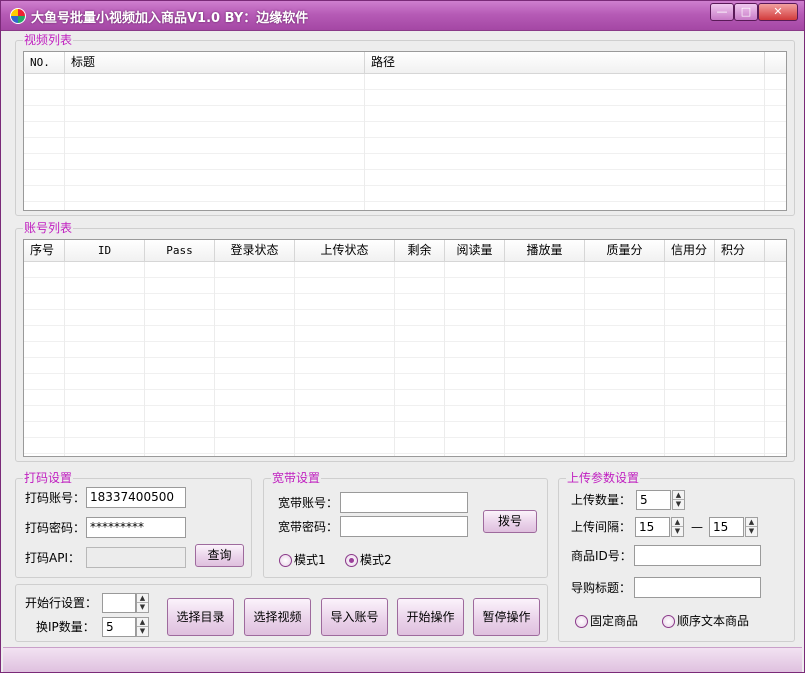  Describe the element at coordinates (52, 558) in the screenshot. I see `captcha-api-label: 打码API：` at that location.